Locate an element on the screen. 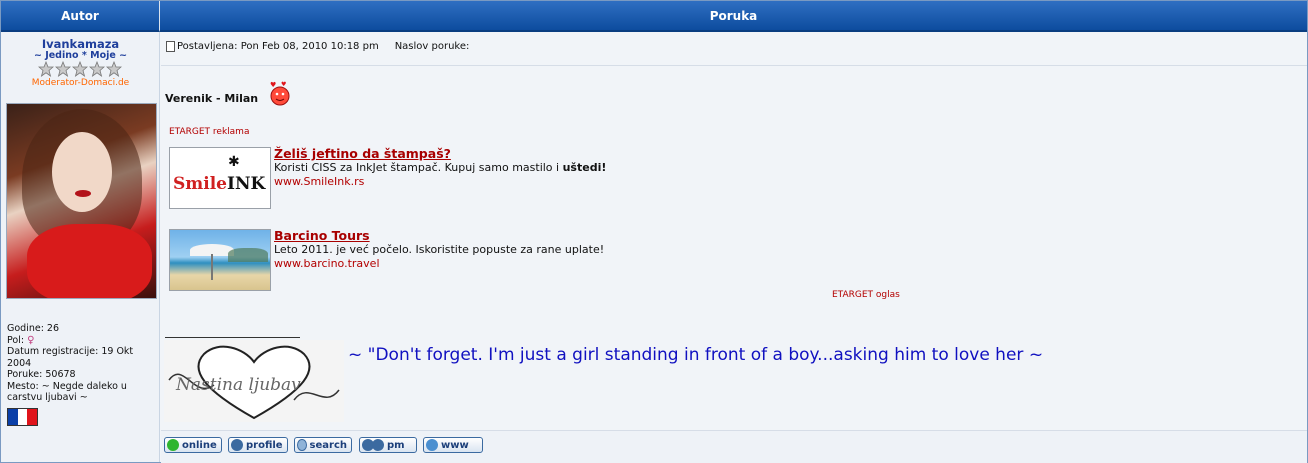 The image size is (1308, 463). splash-icon: ✱ is located at coordinates (234, 162).